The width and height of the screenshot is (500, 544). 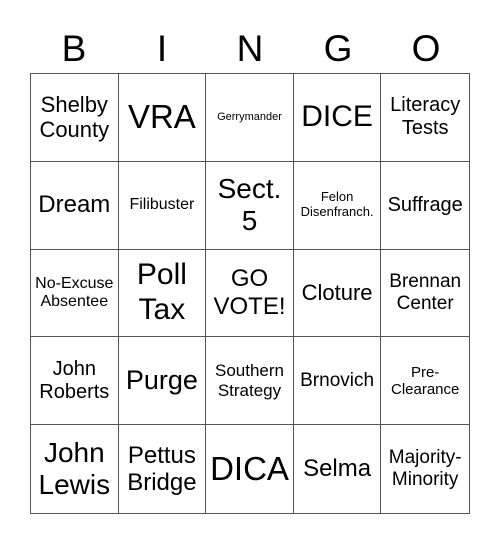 What do you see at coordinates (250, 469) in the screenshot?
I see `bingo-cell: DICA` at bounding box center [250, 469].